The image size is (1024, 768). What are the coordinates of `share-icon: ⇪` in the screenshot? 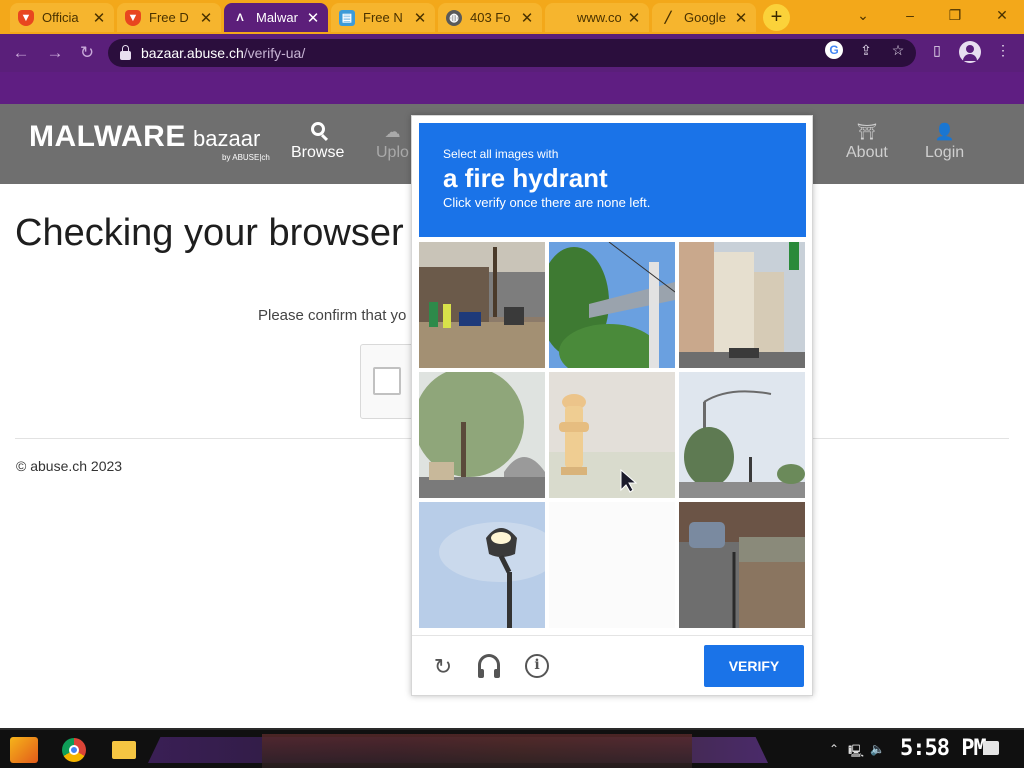 It's located at (866, 50).